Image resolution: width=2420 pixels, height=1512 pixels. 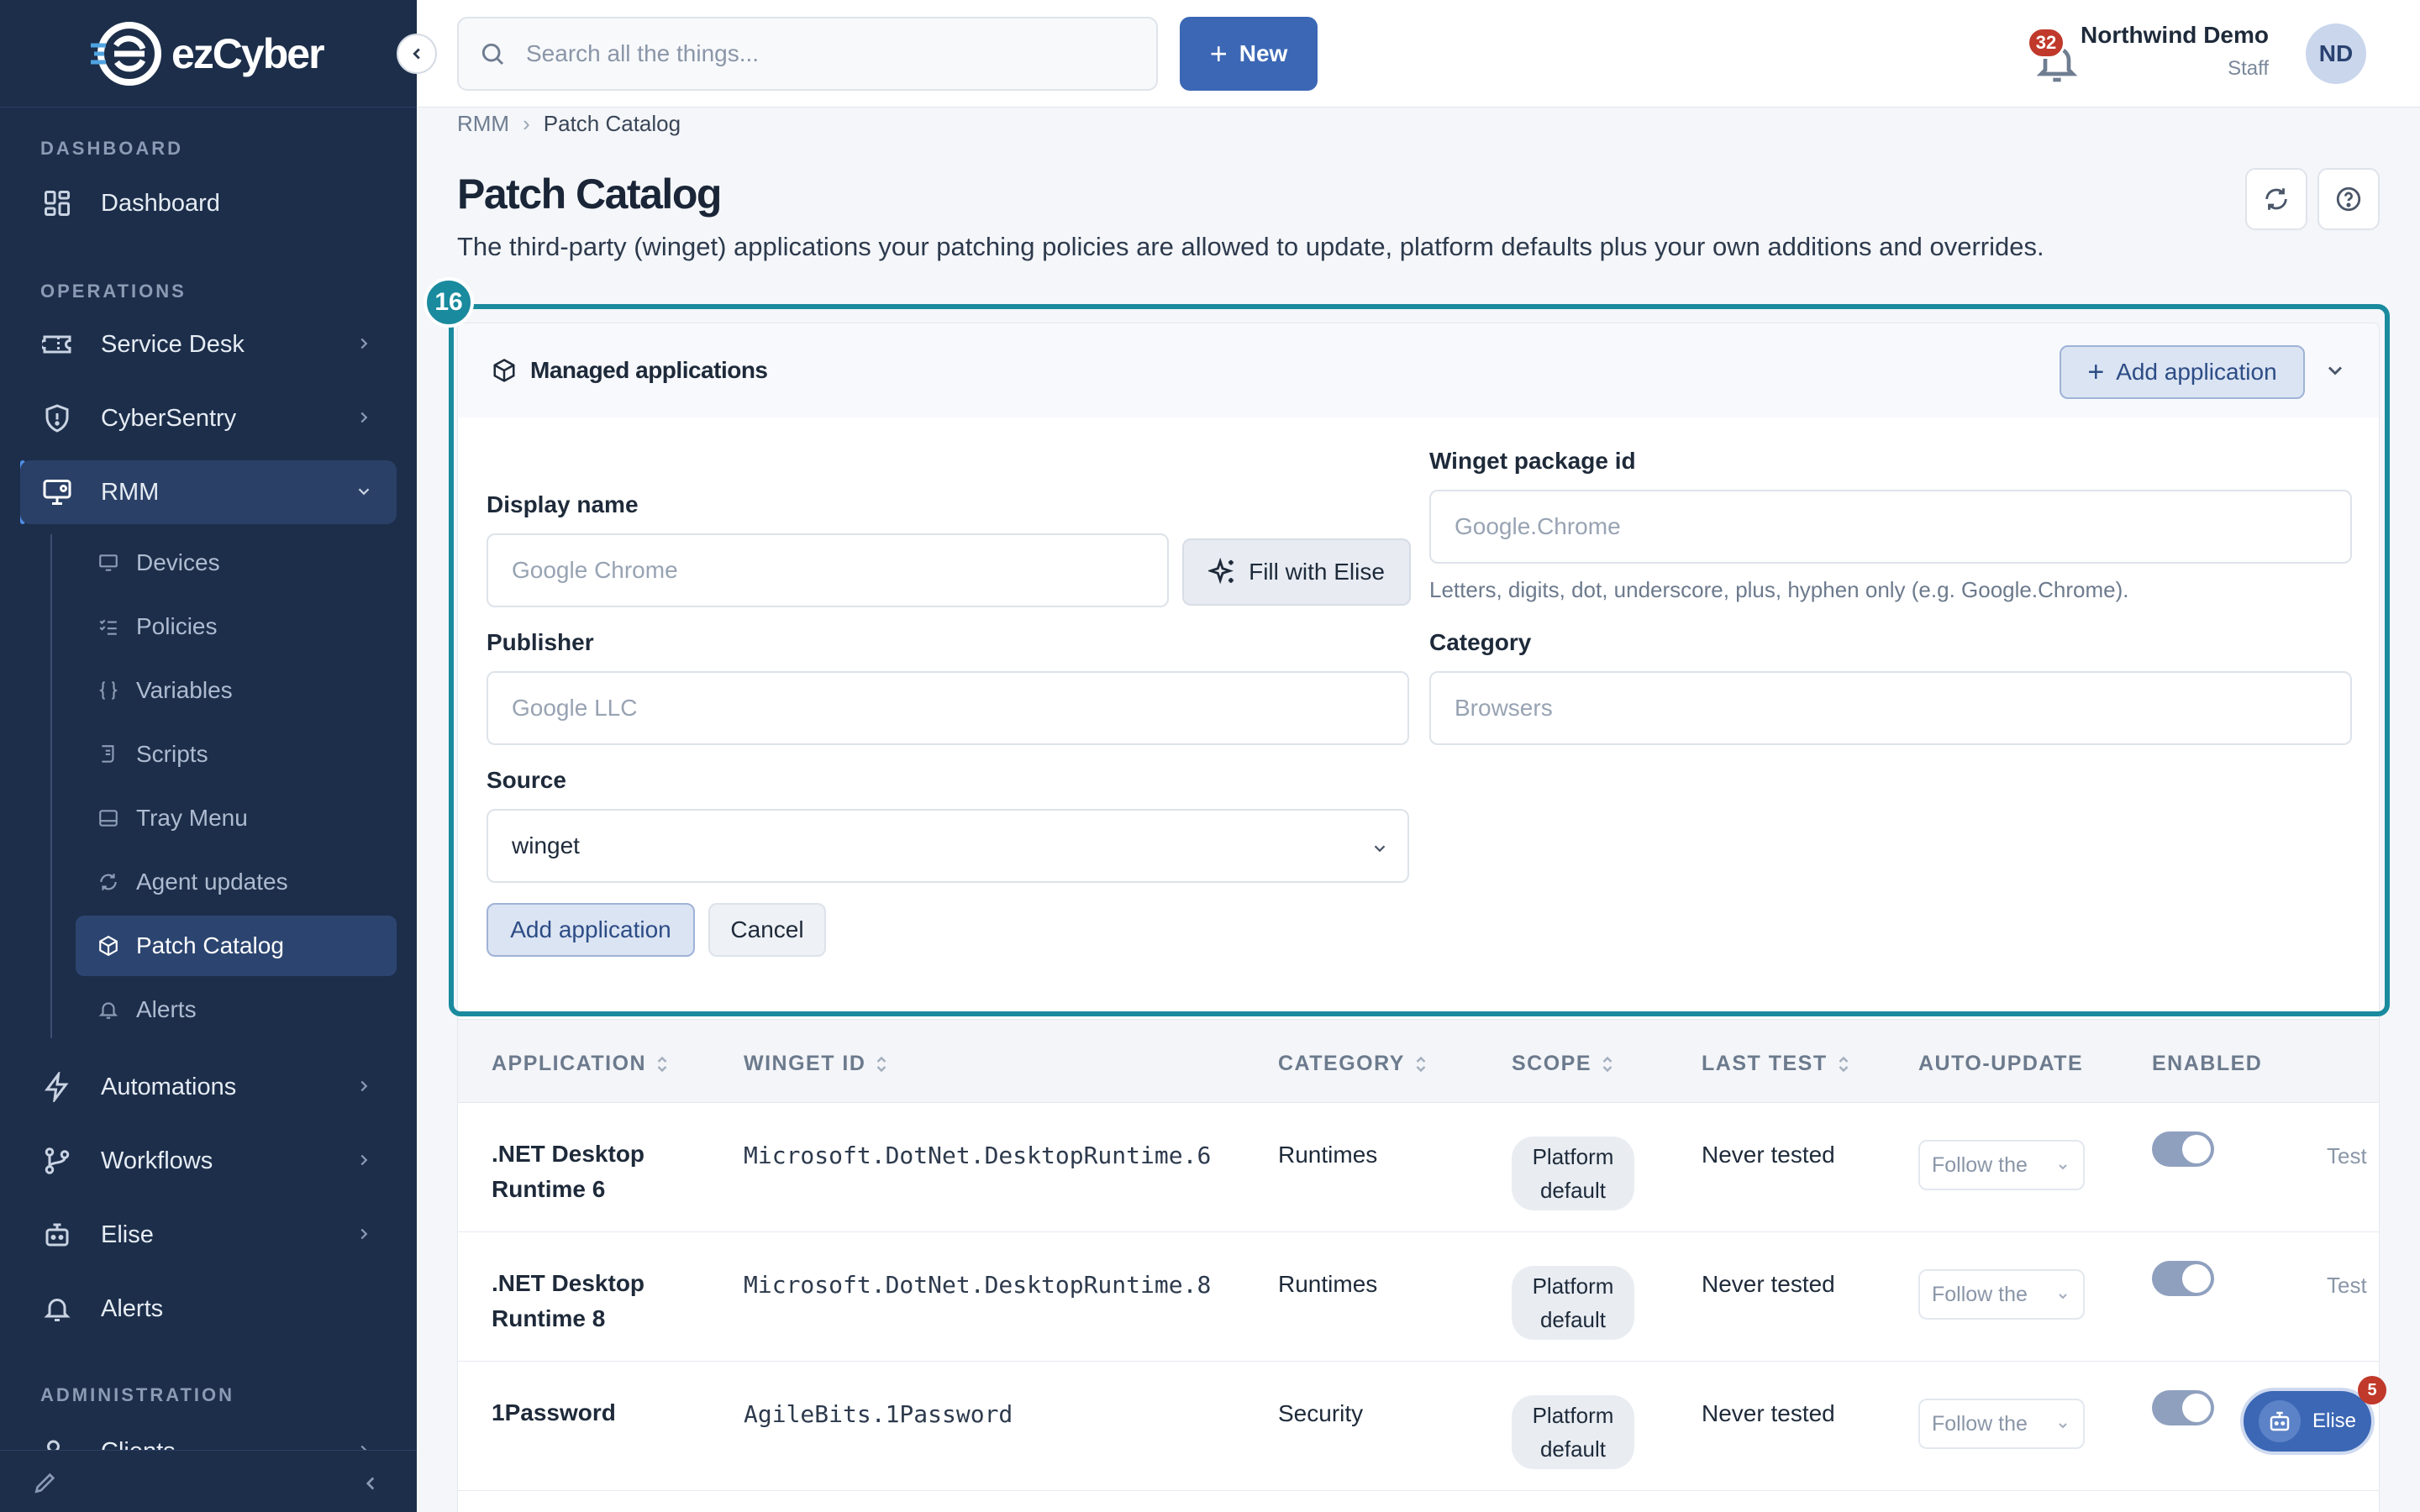 What do you see at coordinates (1776, 1064) in the screenshot?
I see `column-header-last-test: LAST TEST` at bounding box center [1776, 1064].